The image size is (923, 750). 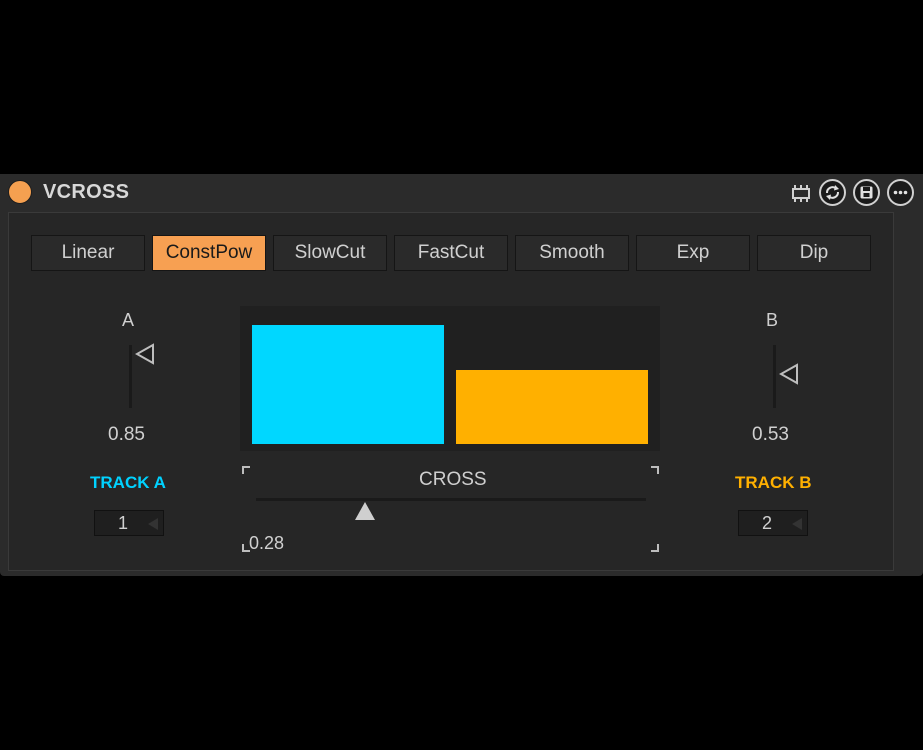 What do you see at coordinates (801, 193) in the screenshot?
I see `chip-icon` at bounding box center [801, 193].